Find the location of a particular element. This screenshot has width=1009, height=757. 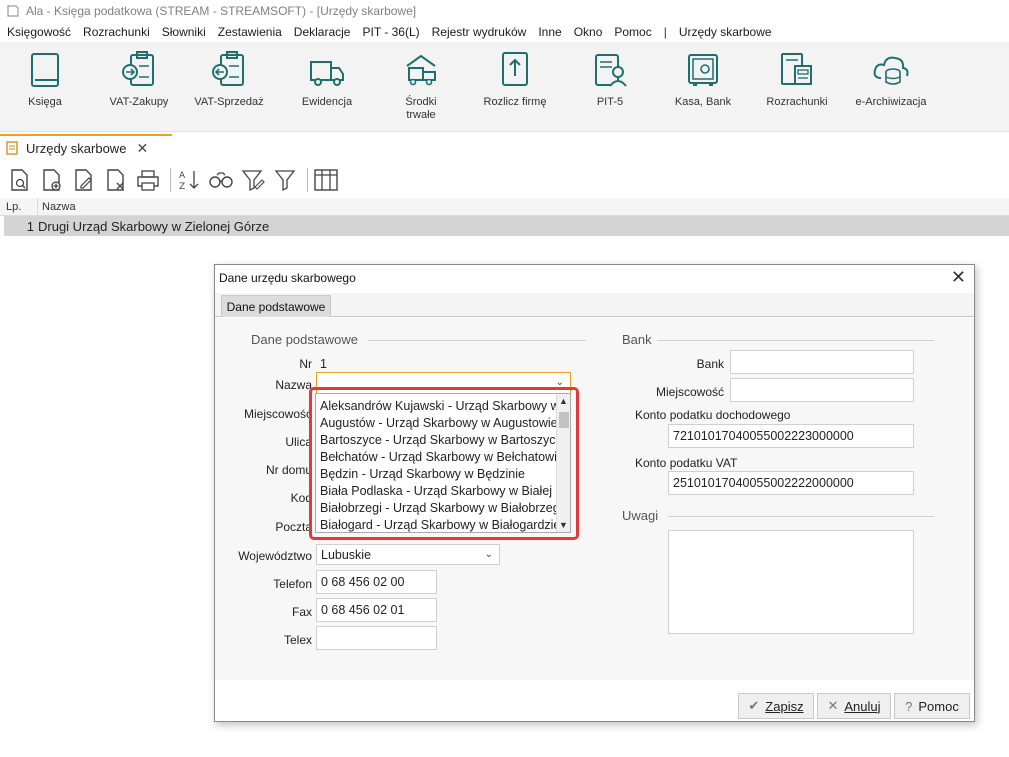

scroll-up-icon: ▲ is located at coordinates (563, 401).